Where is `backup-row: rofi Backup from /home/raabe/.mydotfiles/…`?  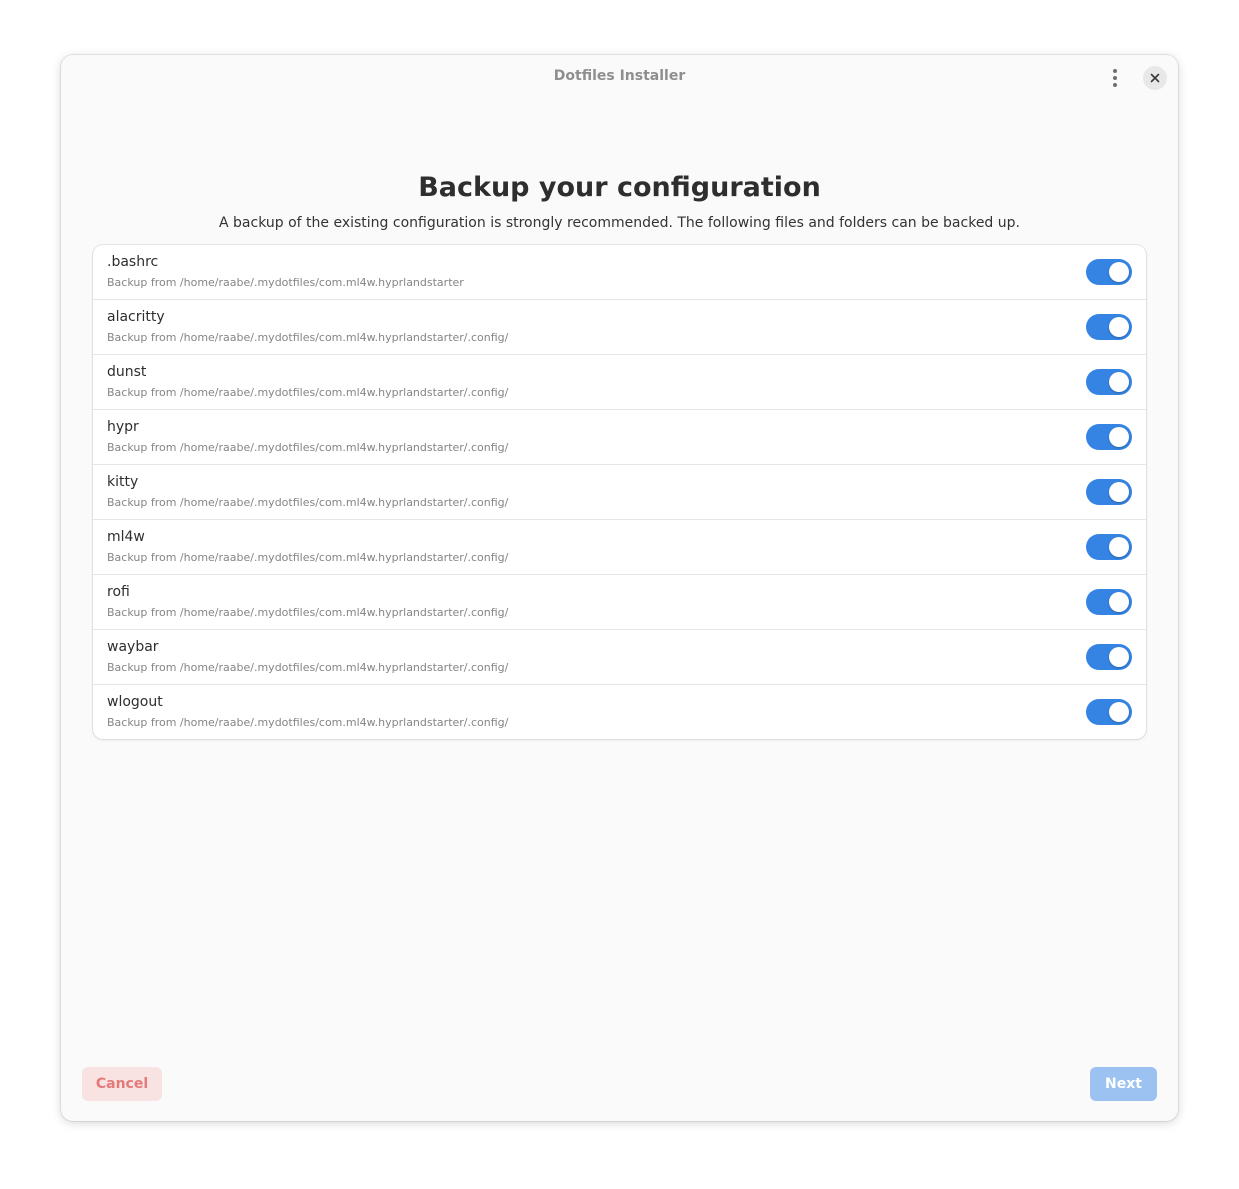
backup-row: rofi Backup from /home/raabe/.mydotfiles/… is located at coordinates (619, 601).